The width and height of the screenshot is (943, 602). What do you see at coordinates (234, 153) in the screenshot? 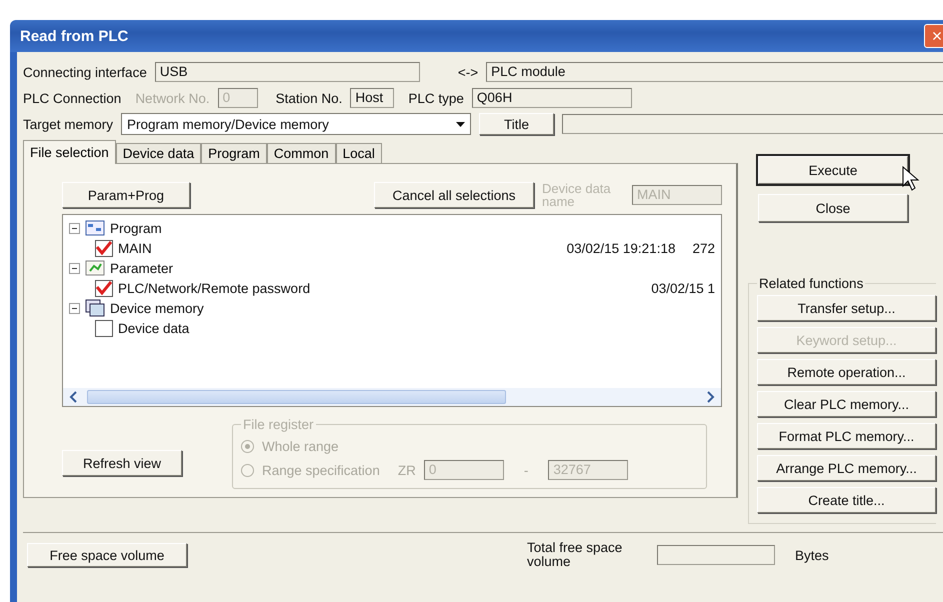
I see `tab: Program` at bounding box center [234, 153].